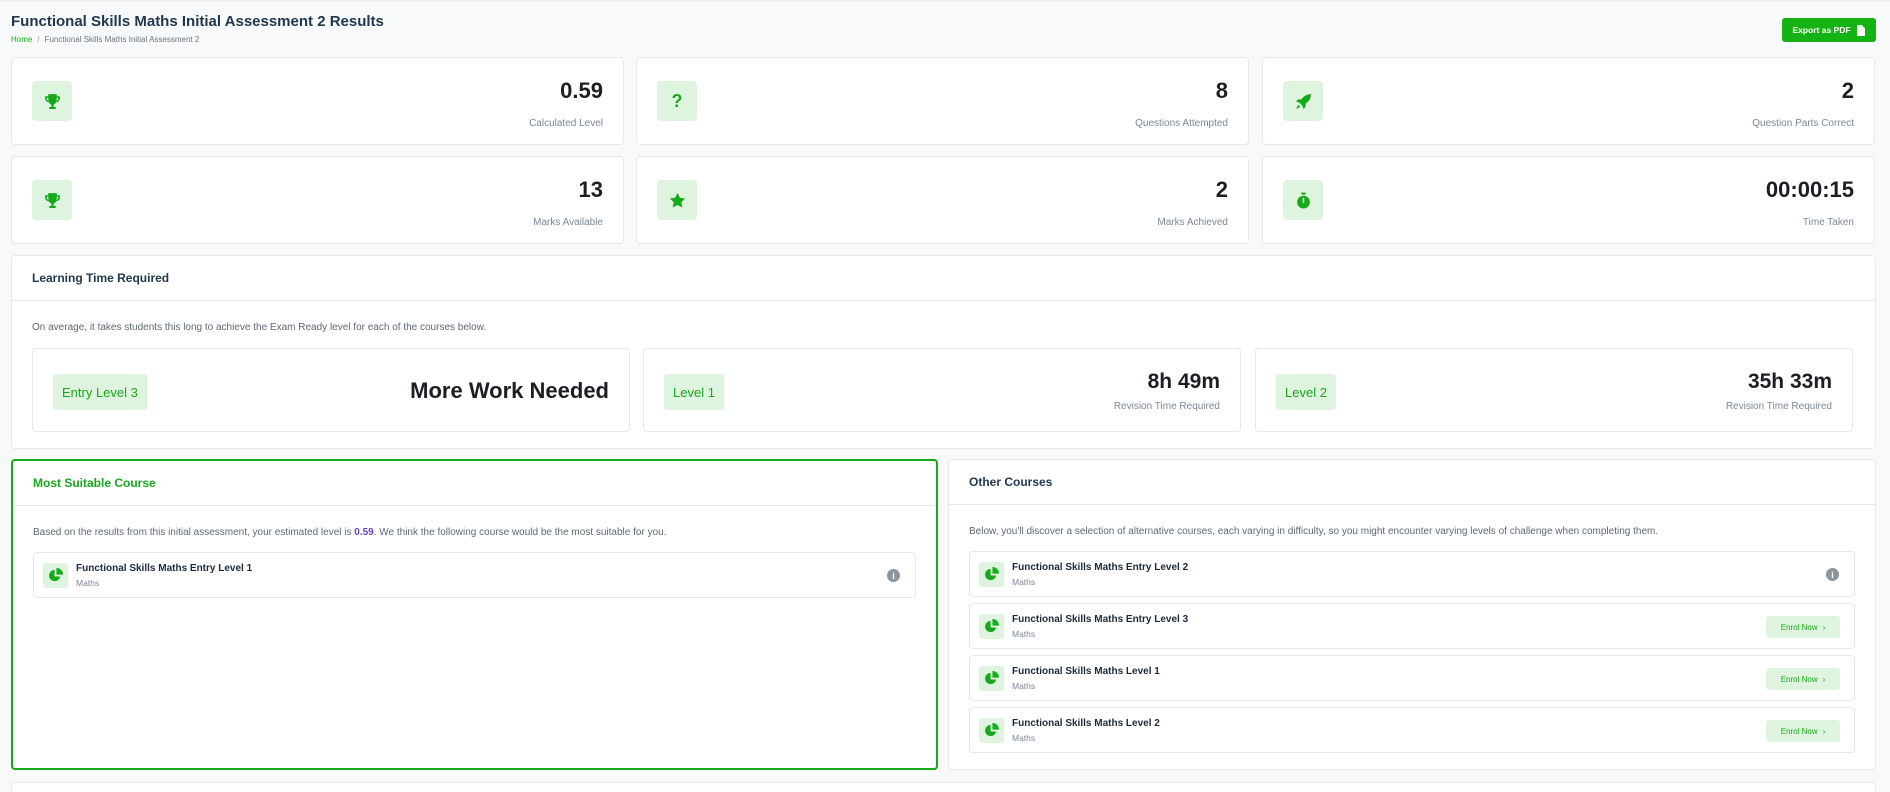 This screenshot has width=1890, height=792. Describe the element at coordinates (1192, 222) in the screenshot. I see `stat-label: Marks Achieved` at that location.